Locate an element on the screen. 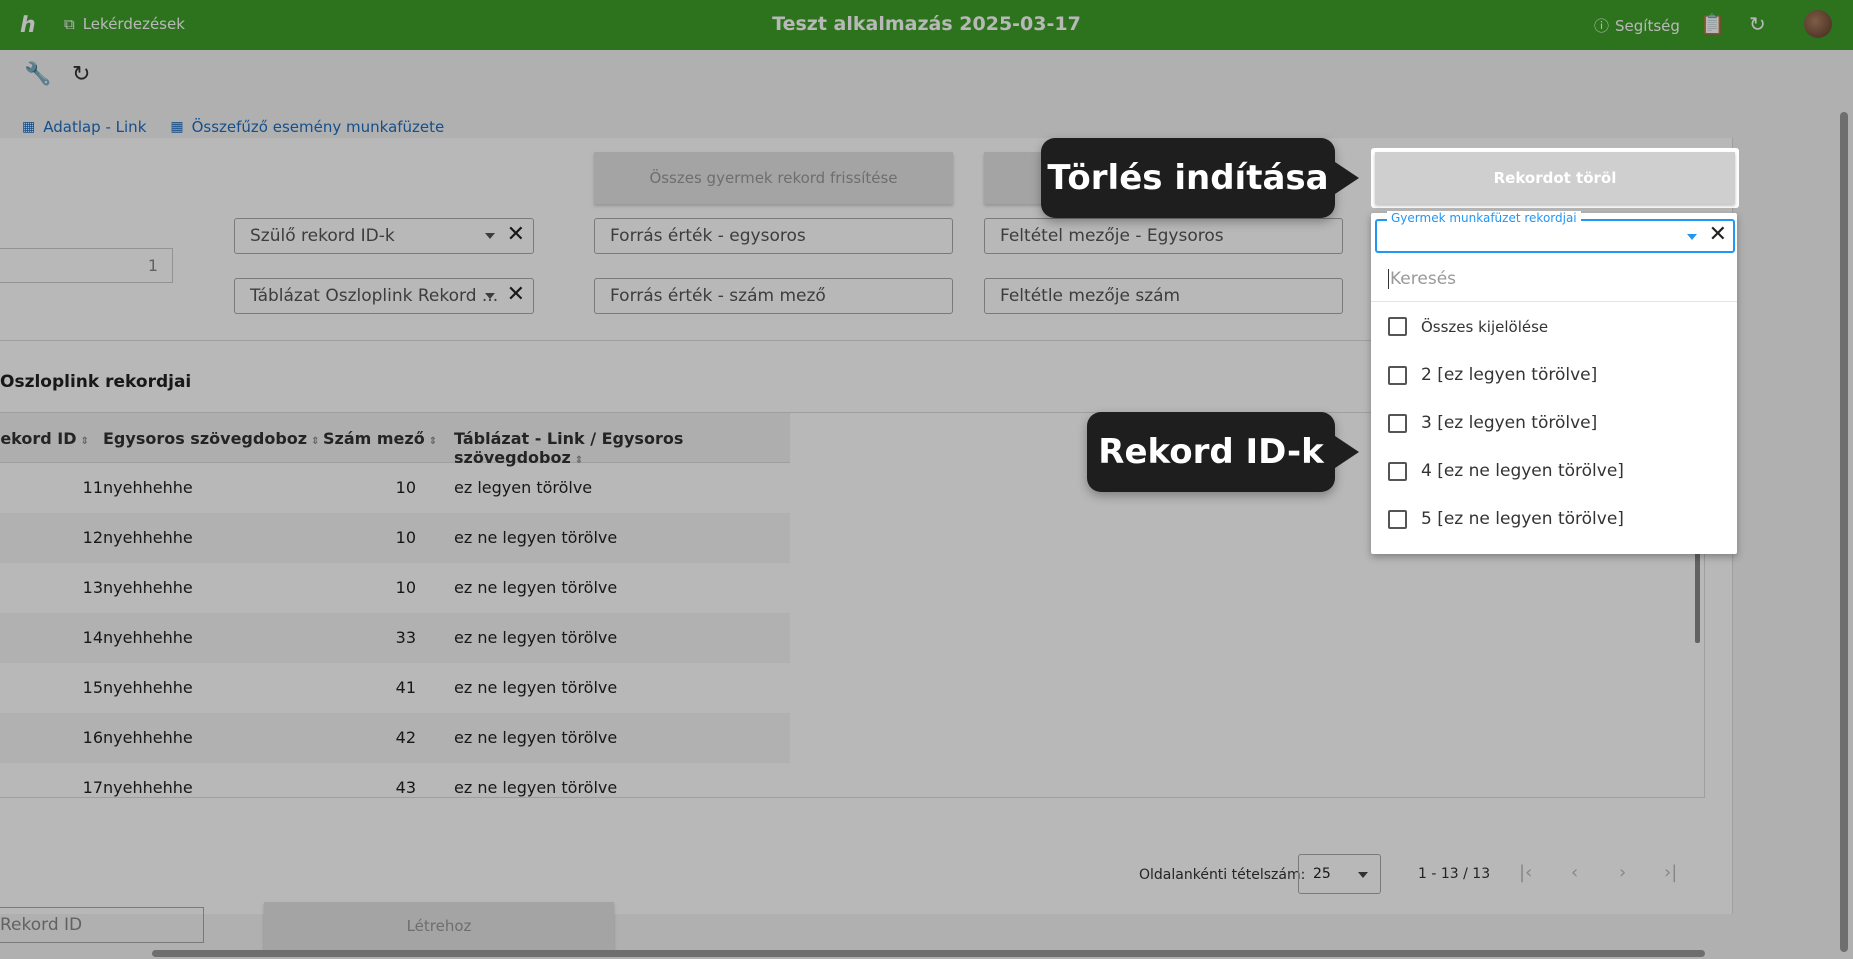  option-label: 2 [ez legyen törölve] is located at coordinates (1509, 375).